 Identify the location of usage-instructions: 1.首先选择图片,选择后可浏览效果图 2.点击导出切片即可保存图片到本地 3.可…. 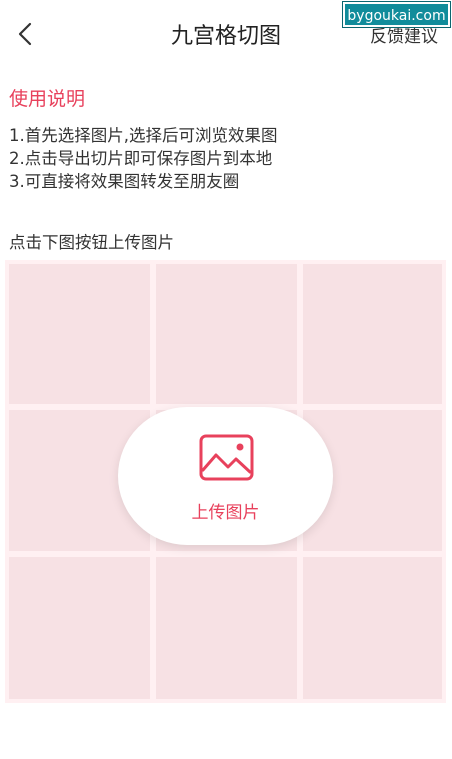
(143, 158).